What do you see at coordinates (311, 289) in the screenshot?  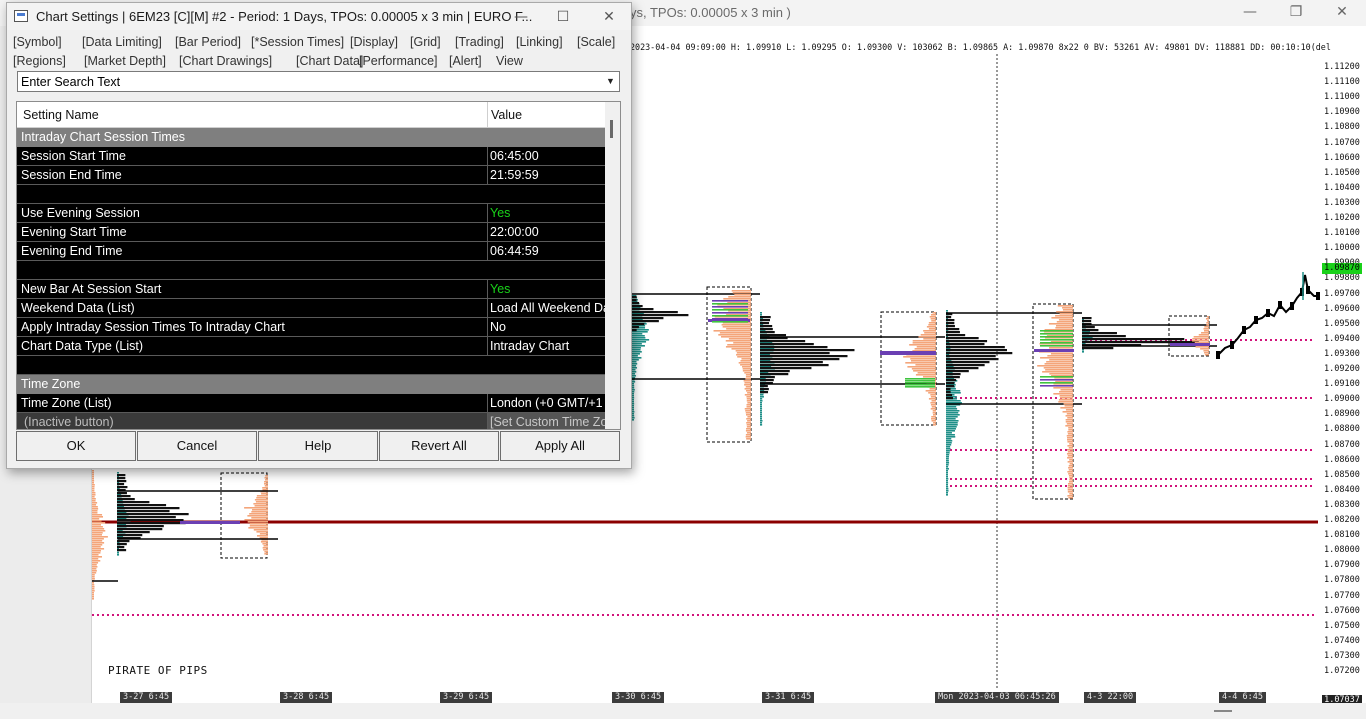 I see `setting-row: New Bar At Session Start Yes` at bounding box center [311, 289].